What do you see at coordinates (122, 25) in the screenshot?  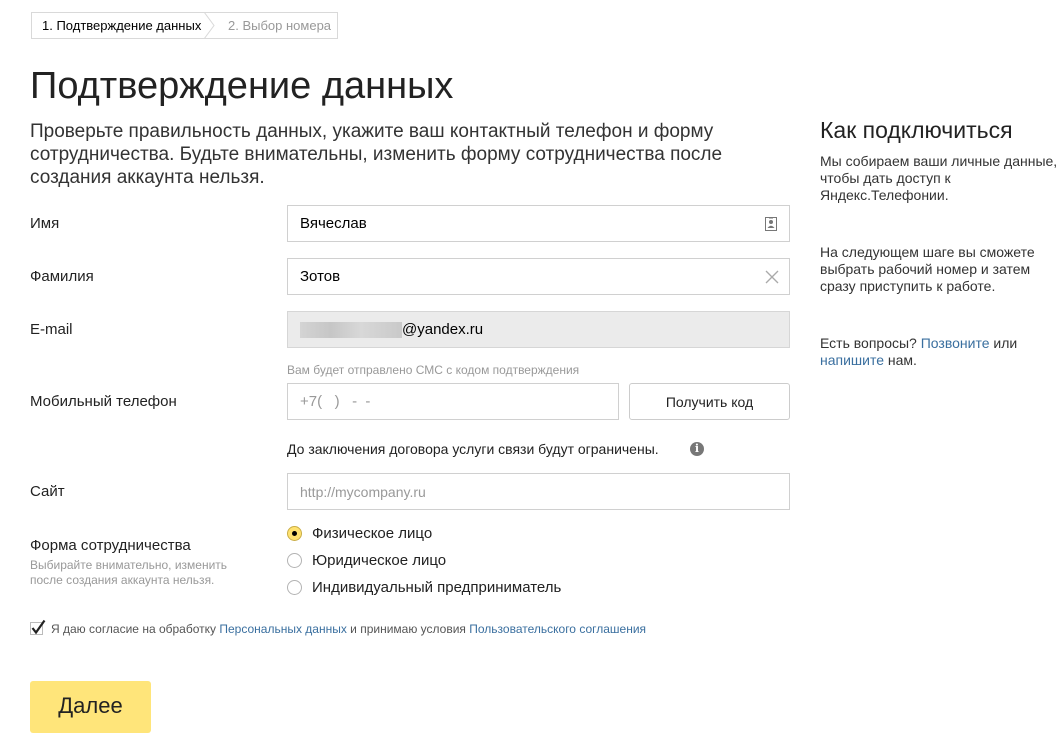 I see `breadcrumb-step-data: 1. Подтверждение данных` at bounding box center [122, 25].